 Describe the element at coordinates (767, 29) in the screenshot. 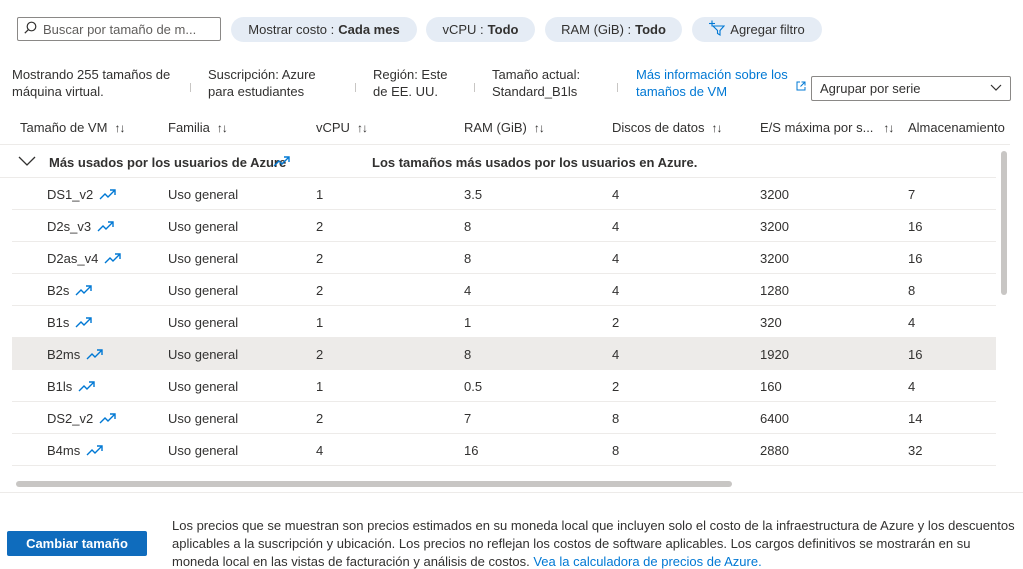

I see `add-filter-label: Agregar filtro` at that location.